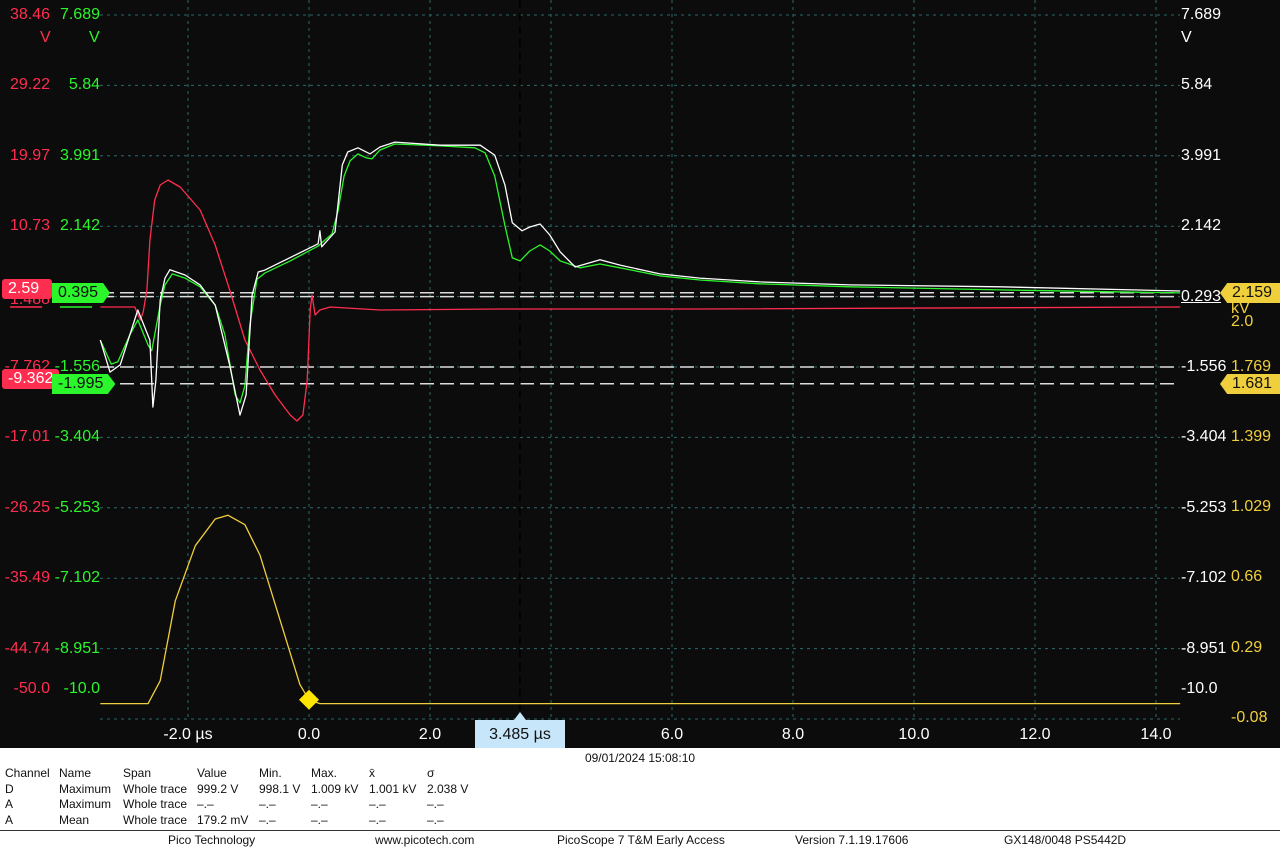 Image resolution: width=1280 pixels, height=847 pixels. I want to click on red-ruler-marker-upper: 2.59, so click(27, 289).